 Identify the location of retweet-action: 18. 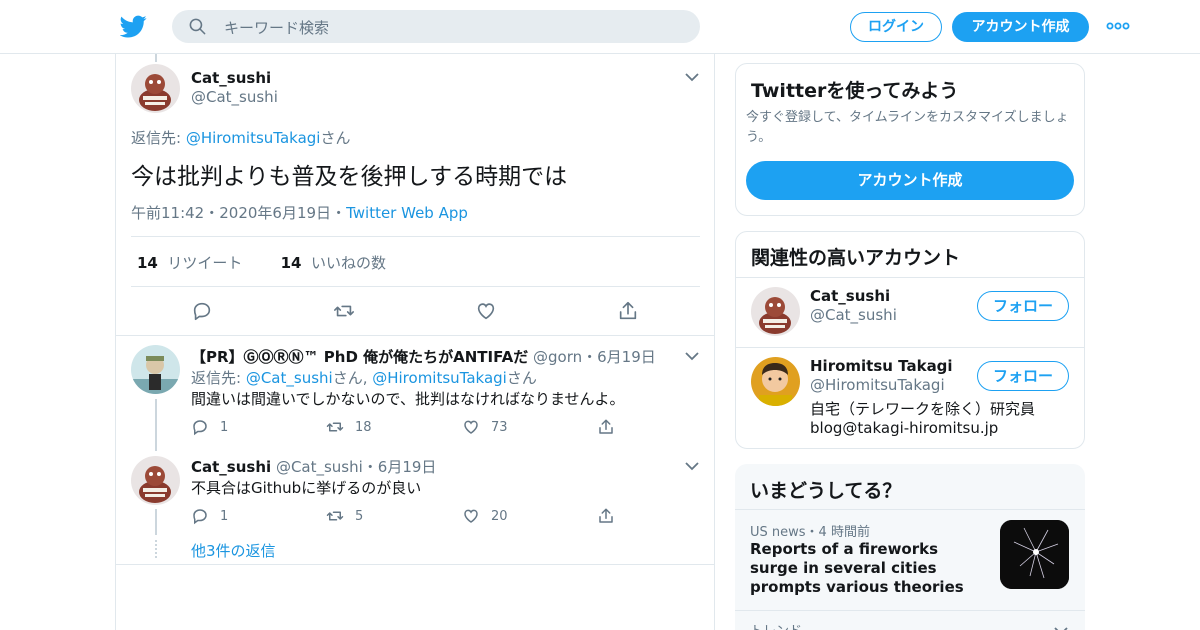
(356, 427).